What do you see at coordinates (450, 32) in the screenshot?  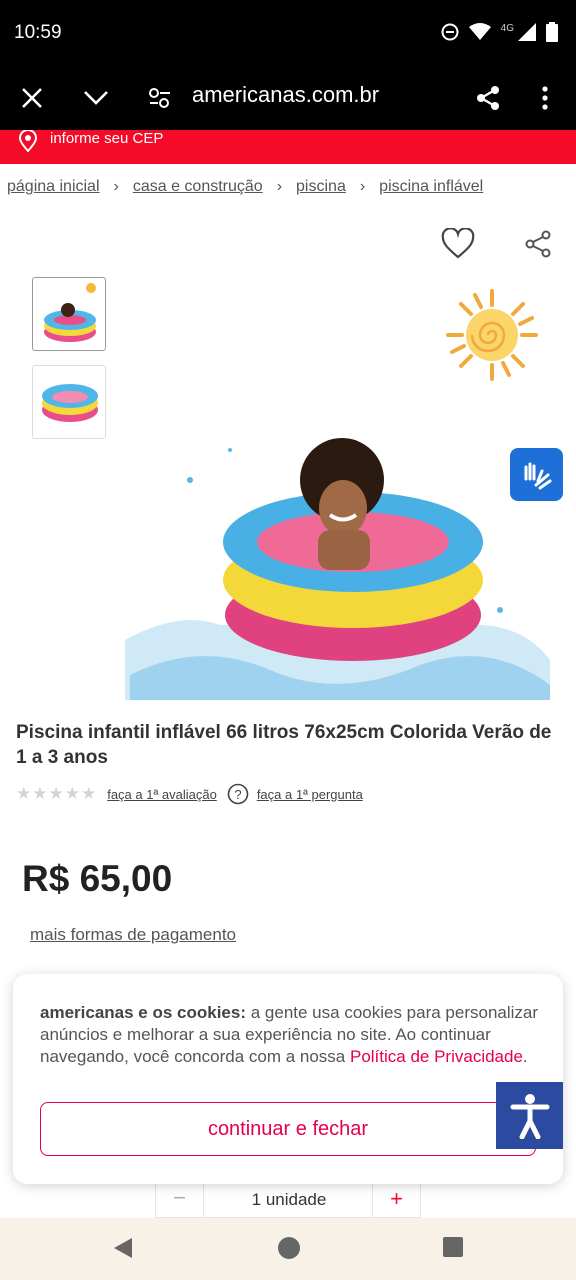 I see `dnd-icon` at bounding box center [450, 32].